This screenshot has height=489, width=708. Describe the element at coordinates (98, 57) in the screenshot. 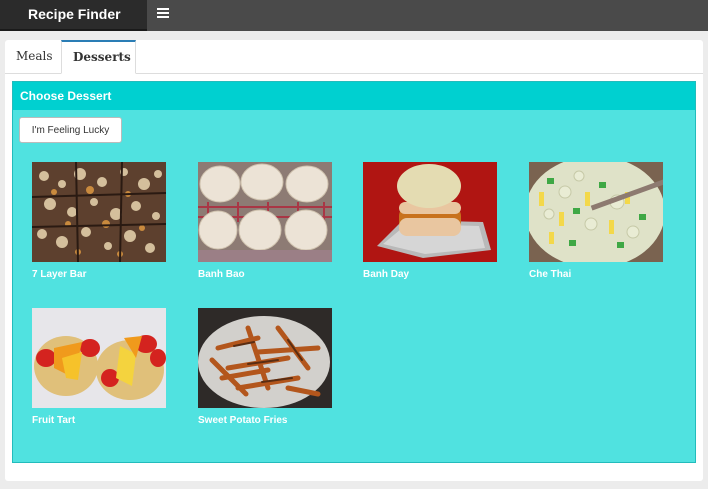

I see `tab-desserts: Desserts` at that location.